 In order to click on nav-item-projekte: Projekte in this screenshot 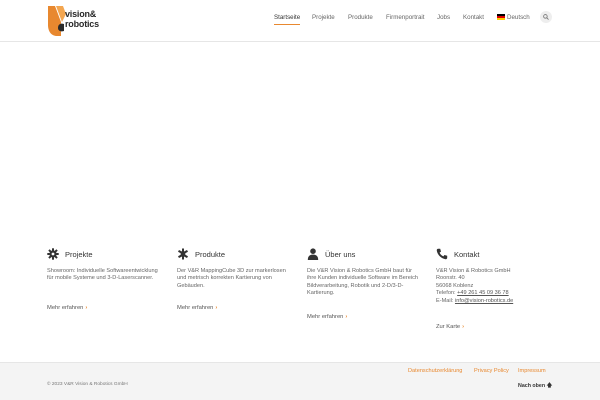, I will do `click(323, 17)`.